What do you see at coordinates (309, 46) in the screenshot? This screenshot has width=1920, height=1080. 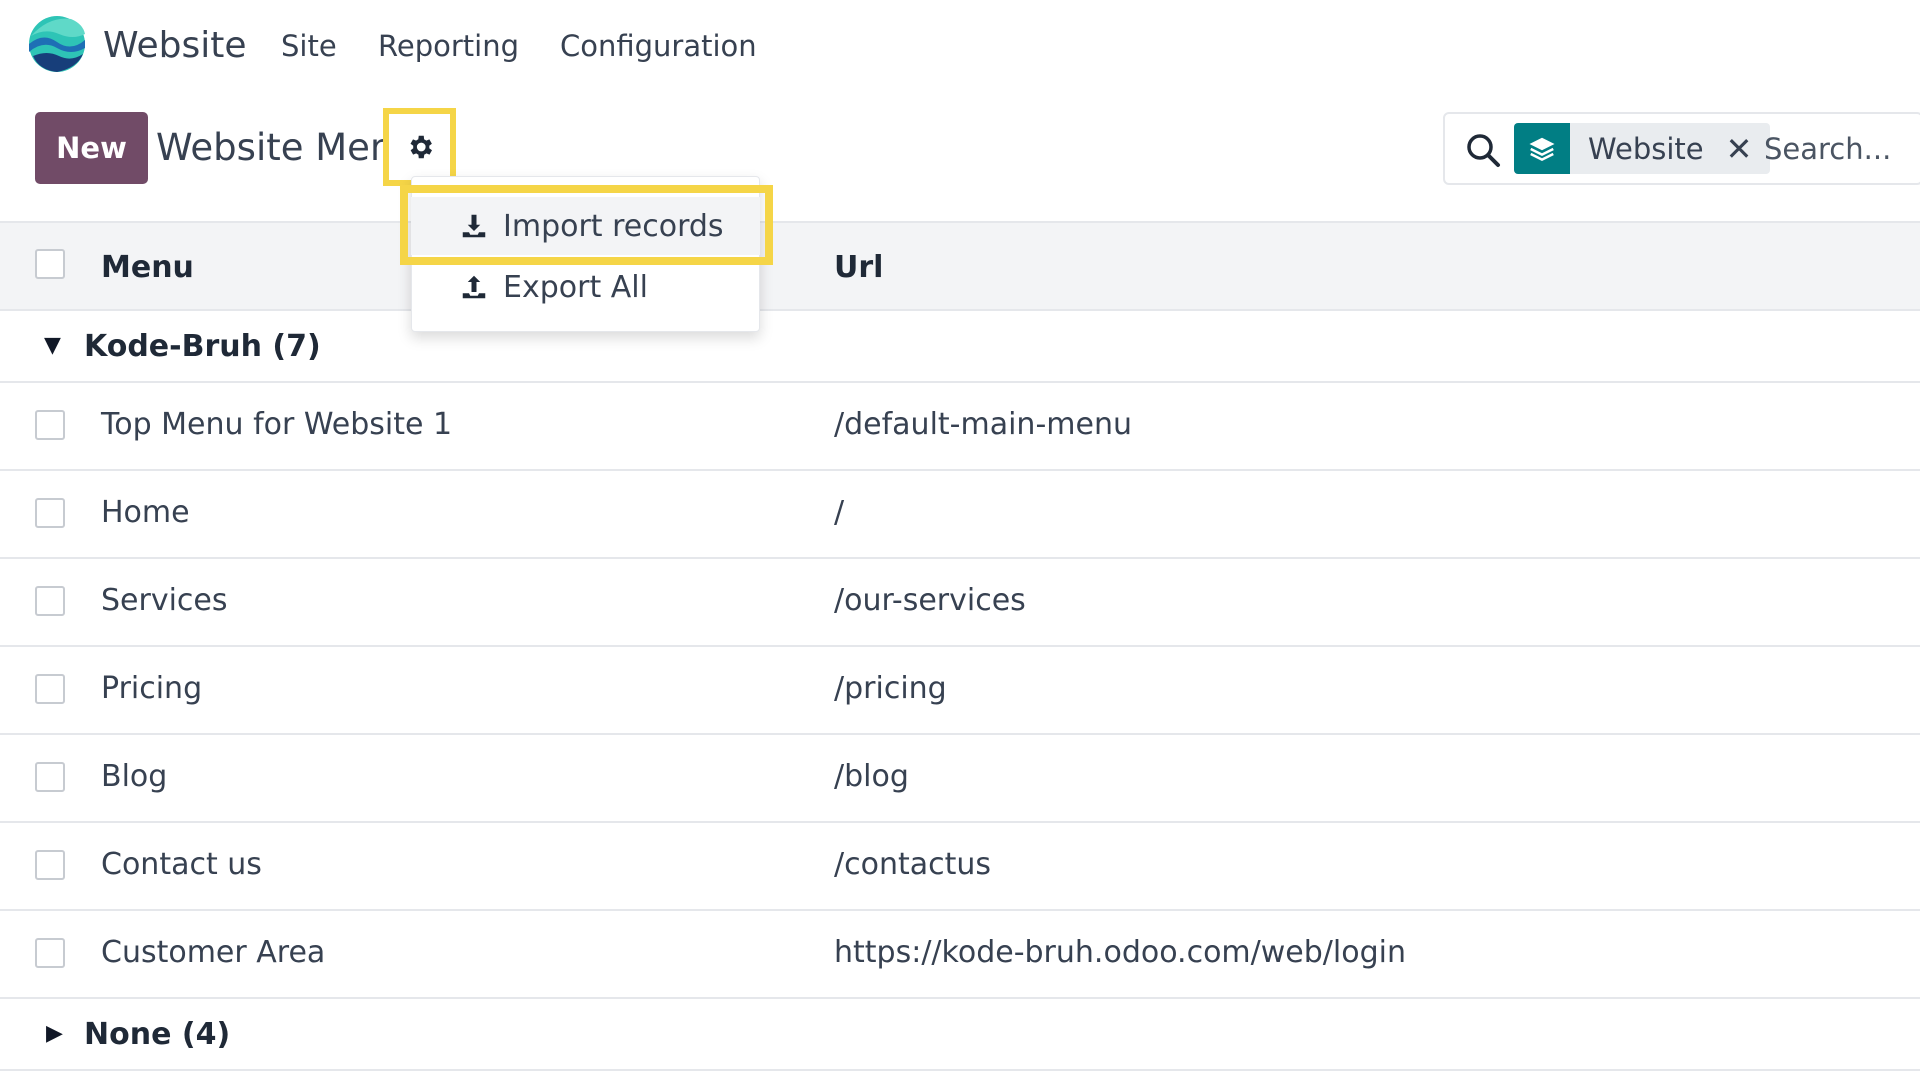 I see `nav-item-site: Site` at bounding box center [309, 46].